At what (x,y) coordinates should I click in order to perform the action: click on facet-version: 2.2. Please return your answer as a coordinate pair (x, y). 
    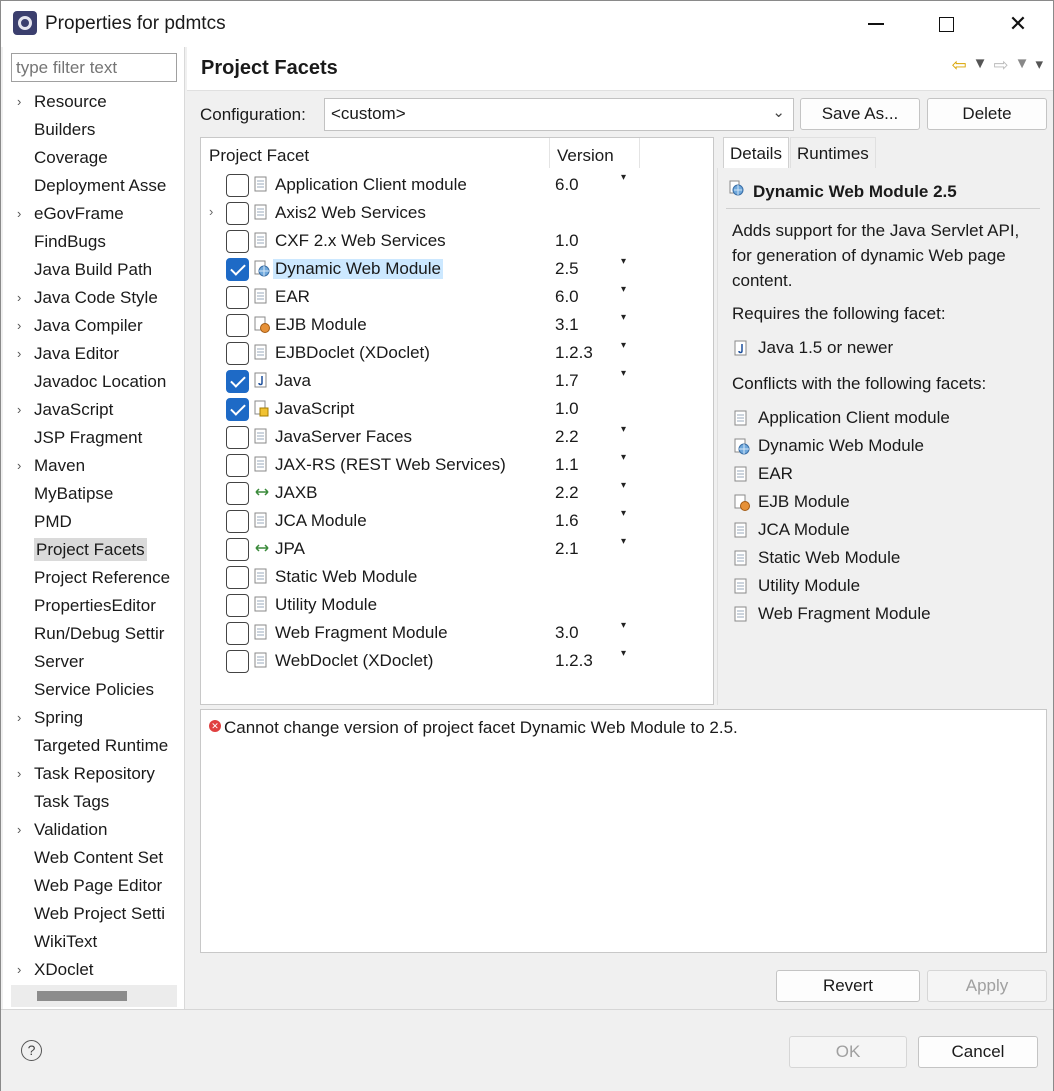
    Looking at the image, I should click on (567, 493).